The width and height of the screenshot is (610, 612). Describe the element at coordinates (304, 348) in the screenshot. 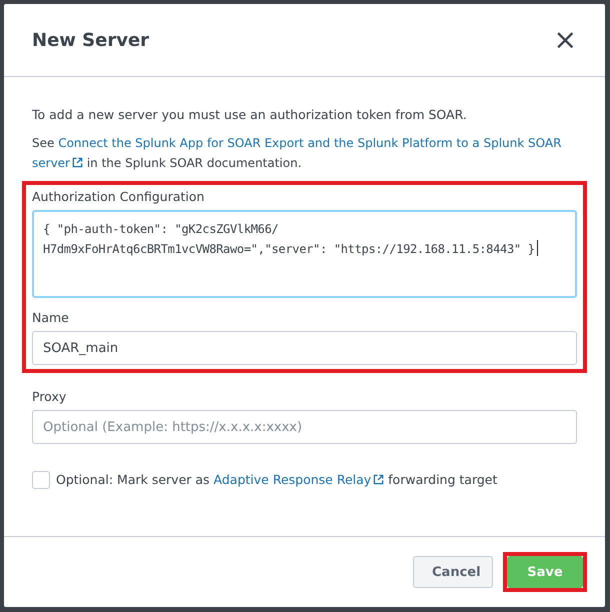

I see `name-input: SOAR_main` at that location.